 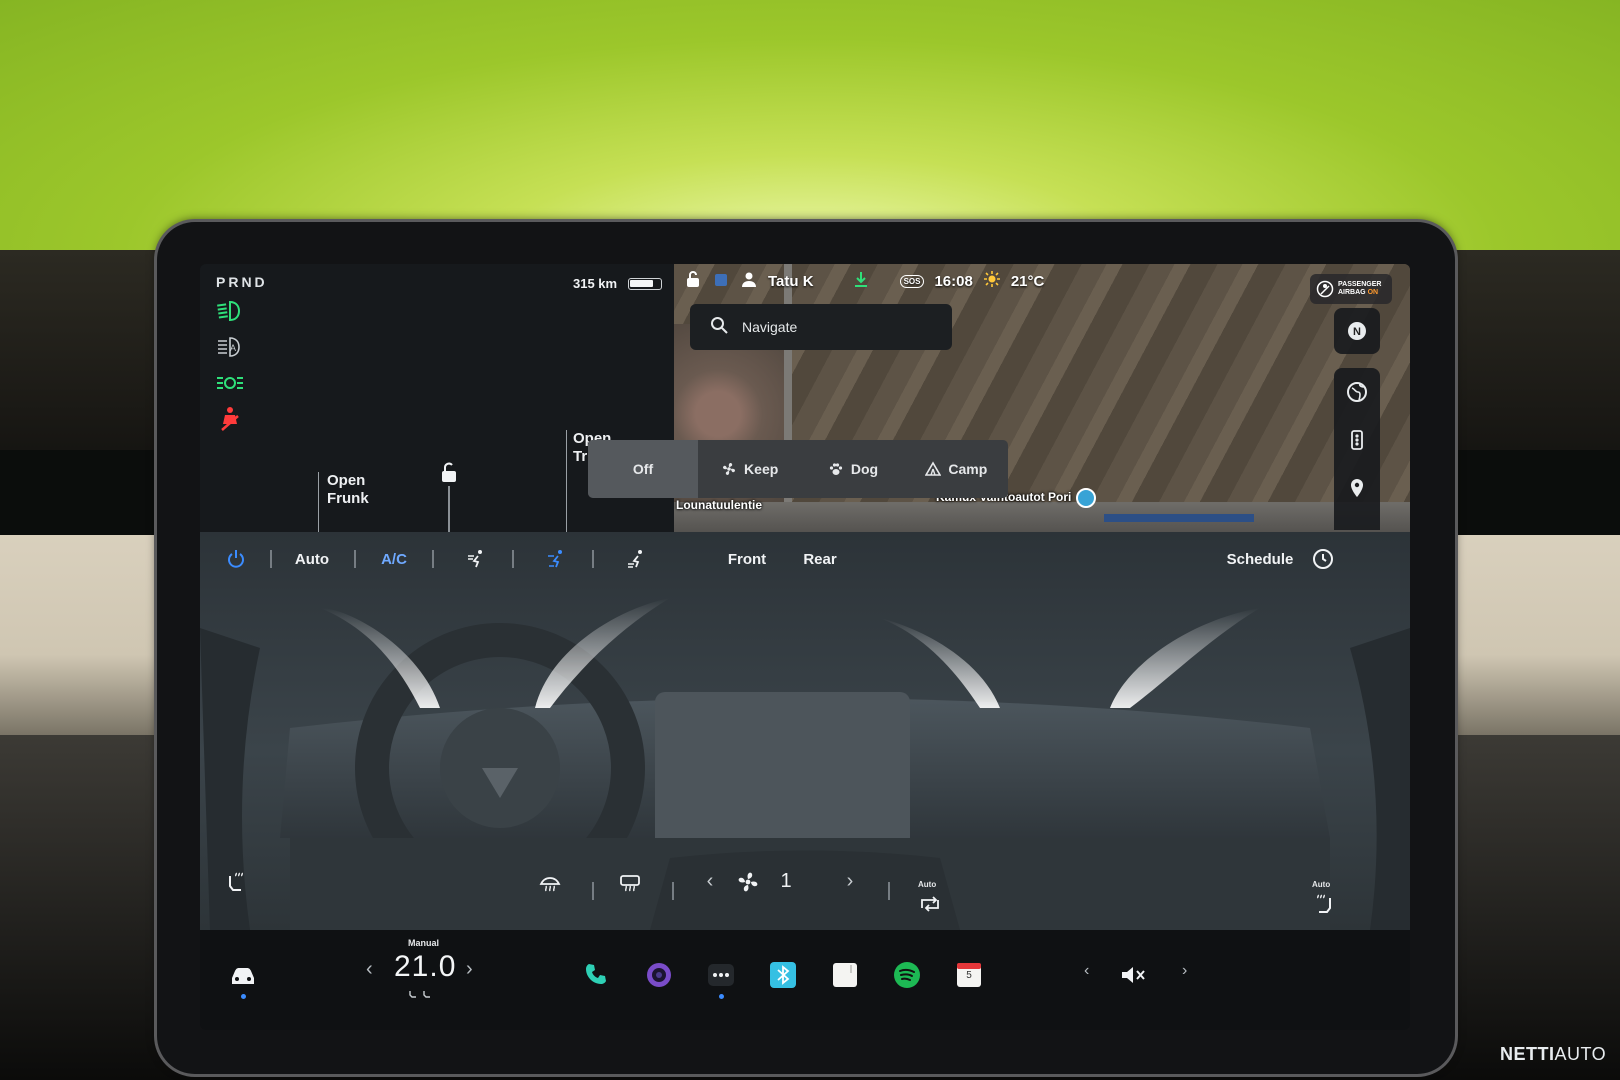 What do you see at coordinates (729, 469) in the screenshot?
I see `fan-icon` at bounding box center [729, 469].